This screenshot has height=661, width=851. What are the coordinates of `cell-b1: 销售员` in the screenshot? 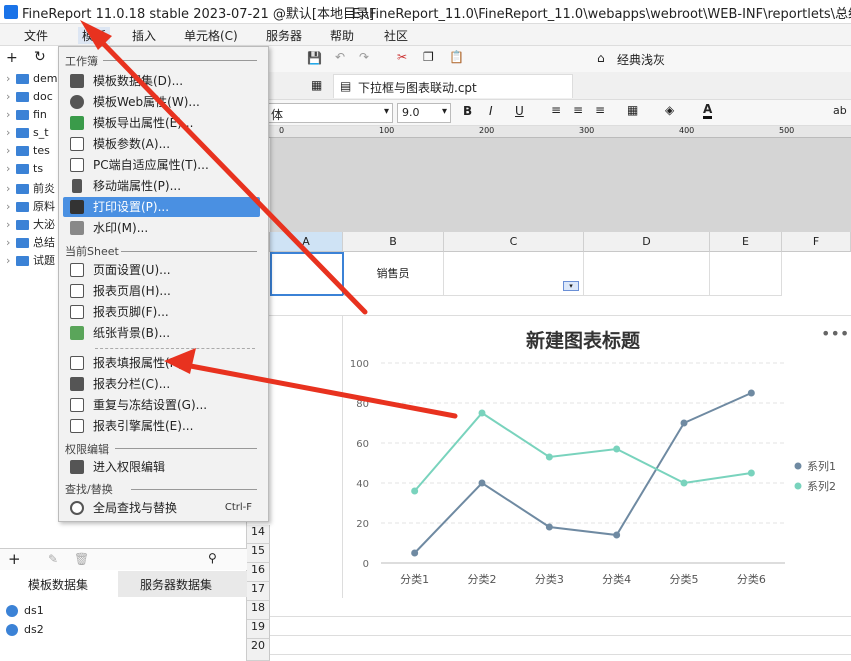 It's located at (393, 274).